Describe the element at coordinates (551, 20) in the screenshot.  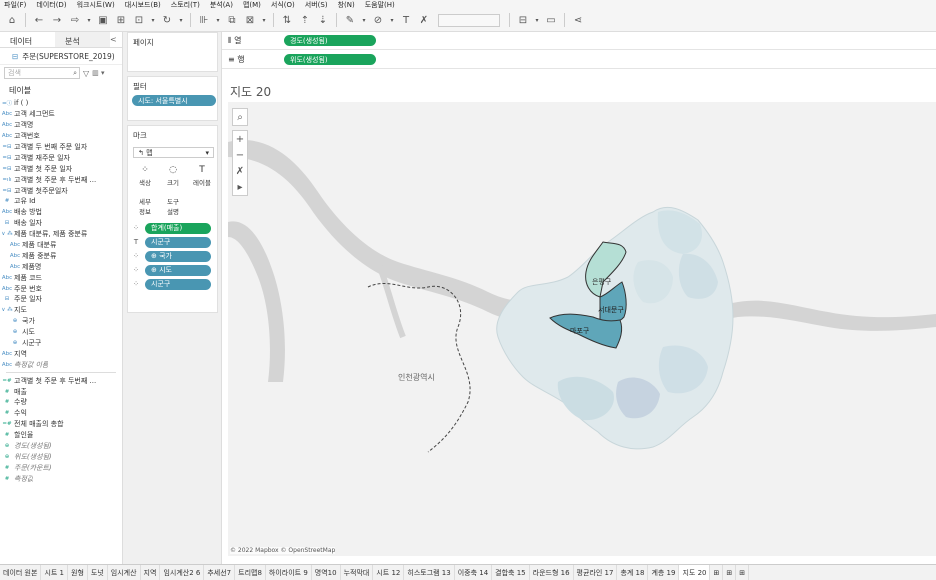
I see `presentation-icon: ▭` at that location.